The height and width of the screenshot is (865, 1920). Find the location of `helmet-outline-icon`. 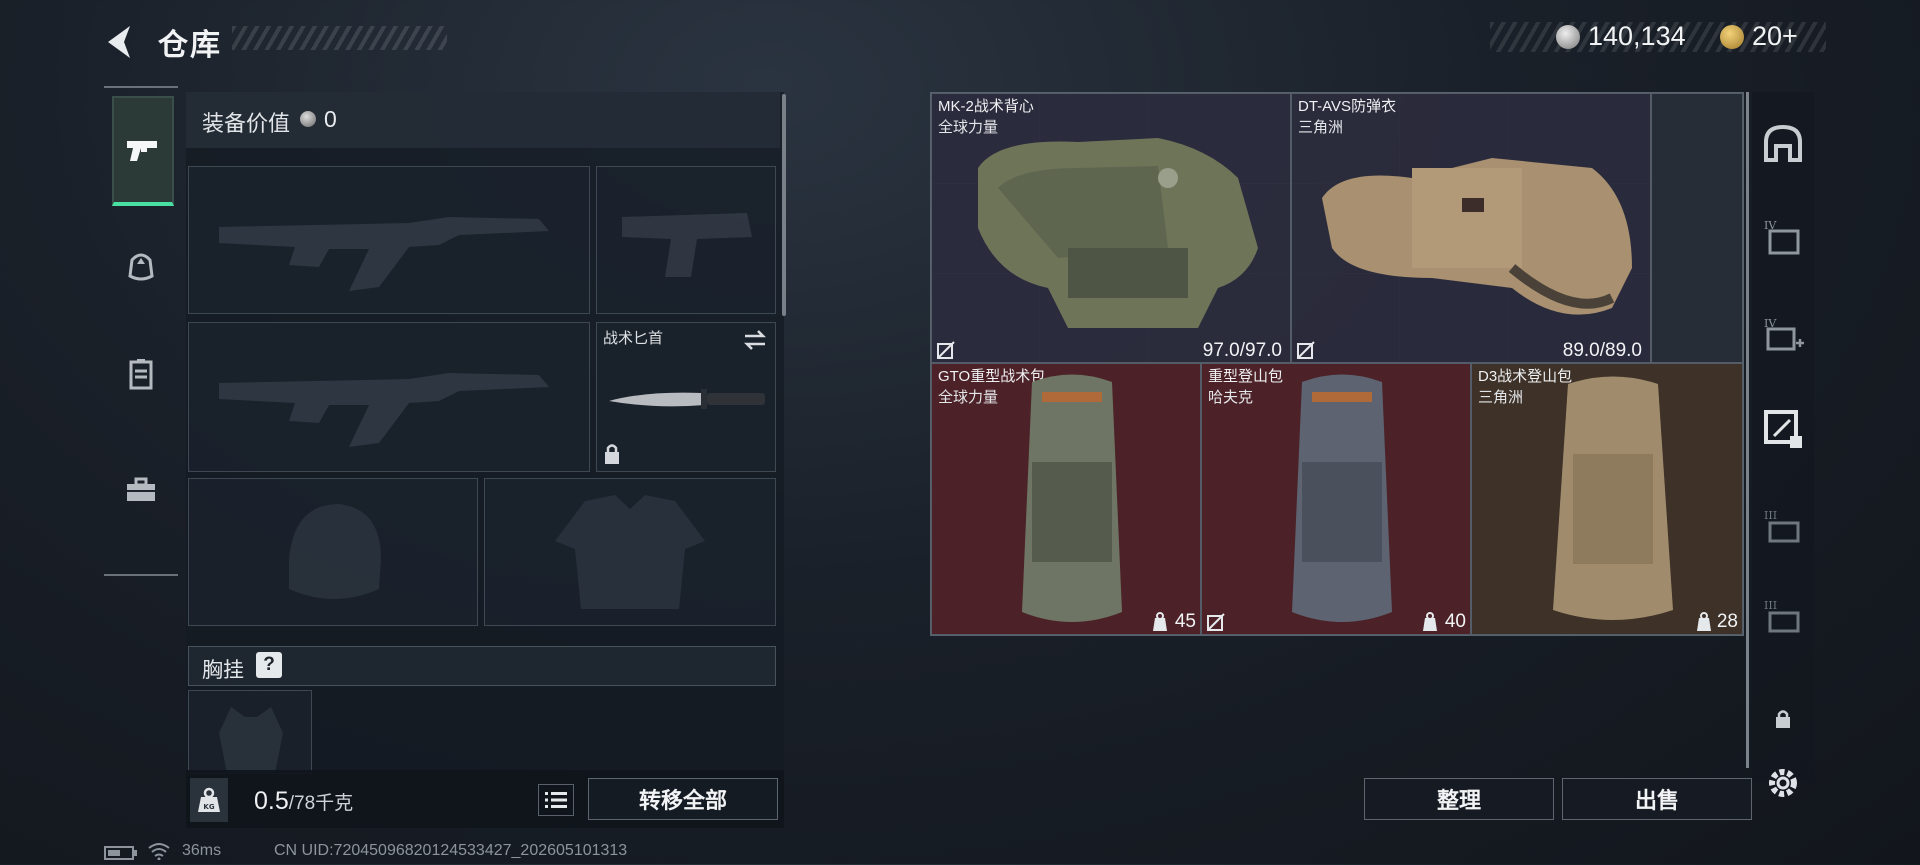

helmet-outline-icon is located at coordinates (1783, 143).